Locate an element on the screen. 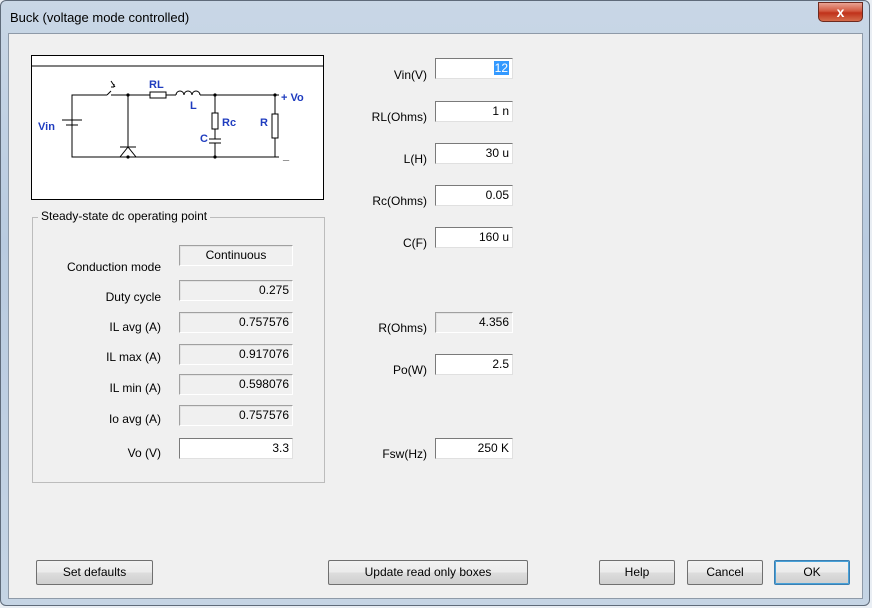 Image resolution: width=872 pixels, height=608 pixels. io-avg-label: Io avg (A) is located at coordinates (134, 419).